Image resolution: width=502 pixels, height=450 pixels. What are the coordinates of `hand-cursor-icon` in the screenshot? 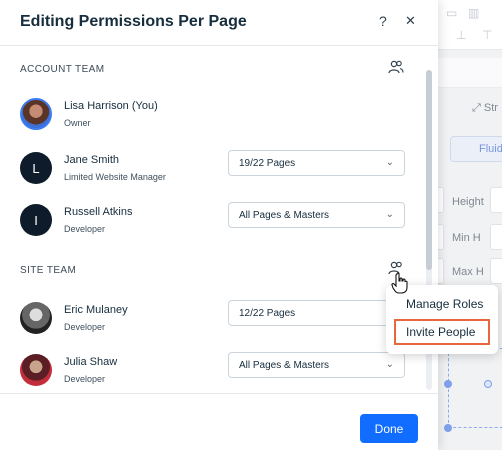 It's located at (399, 283).